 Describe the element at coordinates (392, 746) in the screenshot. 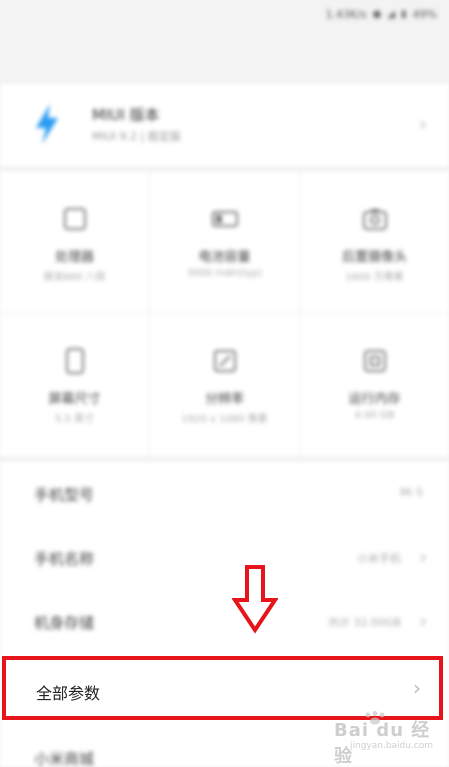

I see `watermark-url: jingyan.baidu.com` at that location.